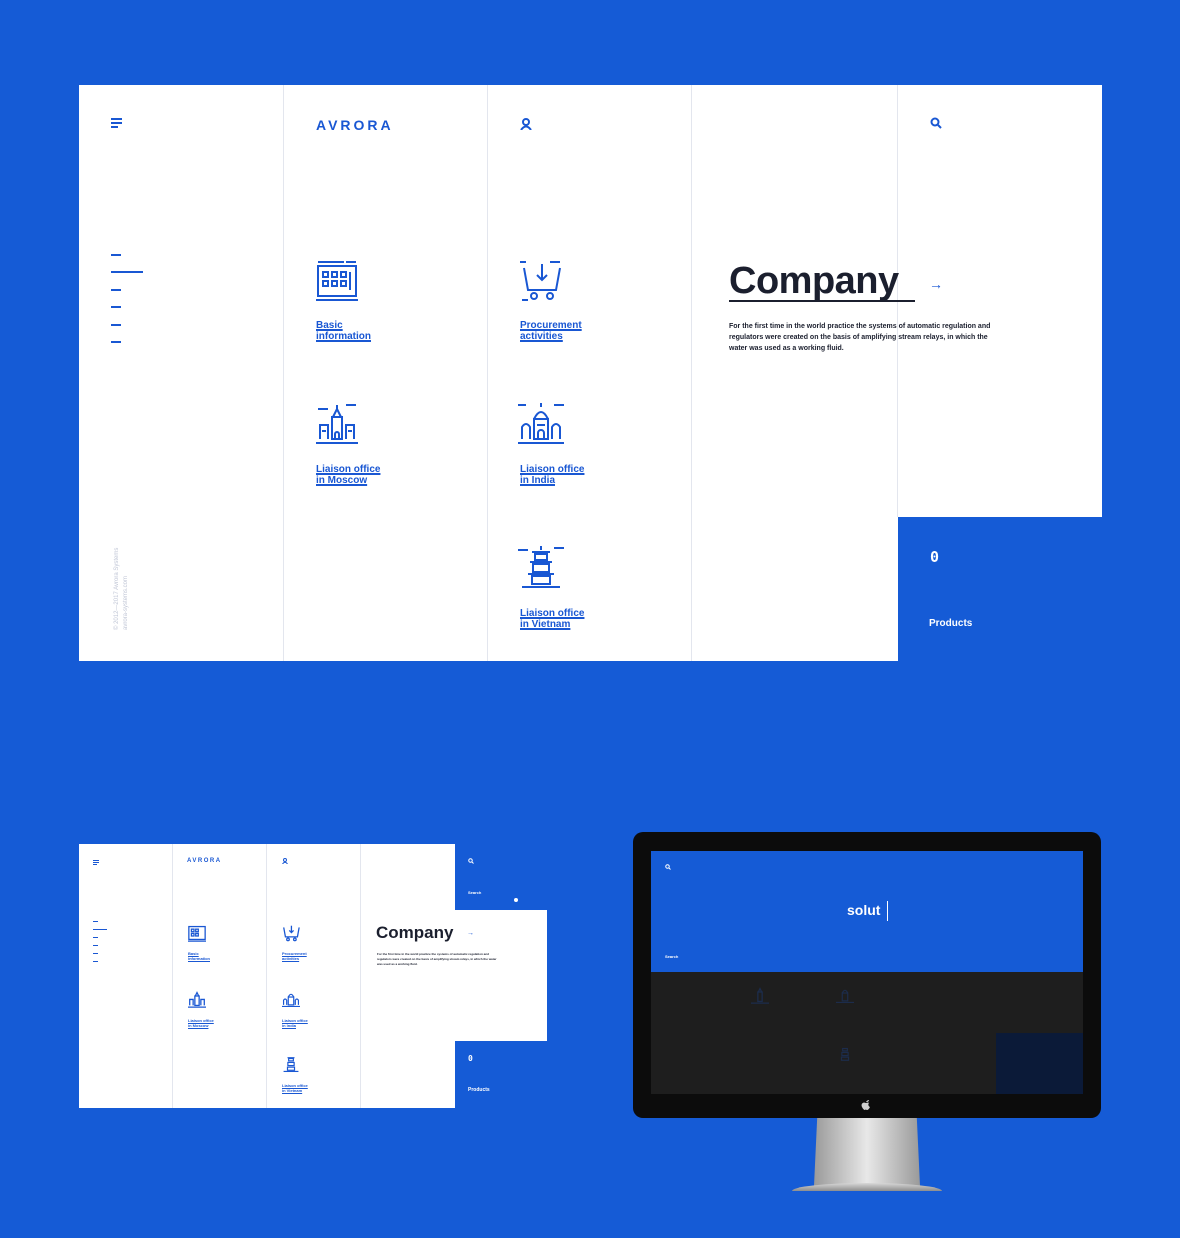 The image size is (1180, 1238). What do you see at coordinates (516, 900) in the screenshot?
I see `cursor-dot` at bounding box center [516, 900].